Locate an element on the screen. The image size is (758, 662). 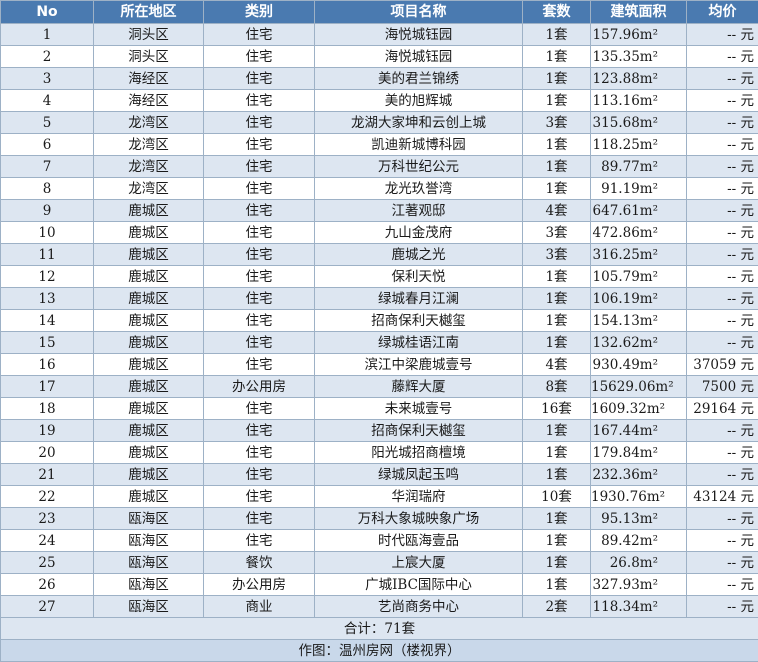
area-cell: 118.25m² is located at coordinates (639, 145).